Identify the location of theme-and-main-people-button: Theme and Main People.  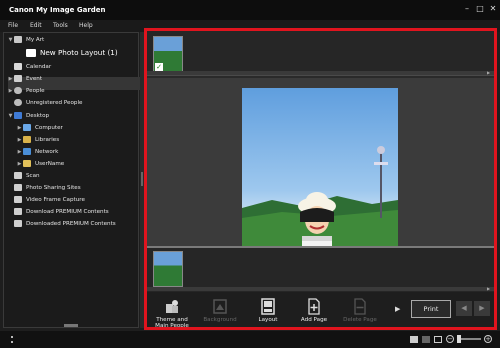
(172, 312).